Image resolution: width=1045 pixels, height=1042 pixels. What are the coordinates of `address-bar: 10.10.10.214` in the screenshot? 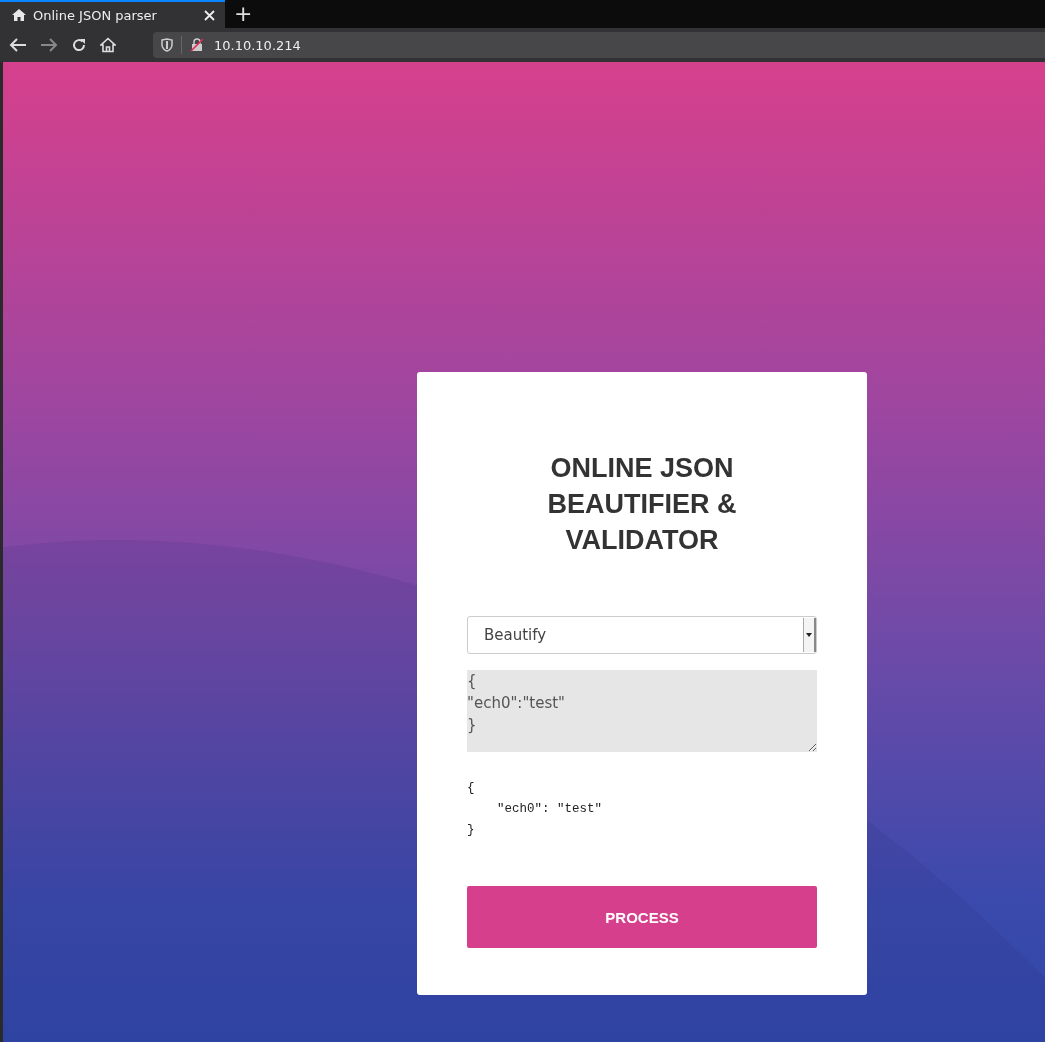 It's located at (599, 45).